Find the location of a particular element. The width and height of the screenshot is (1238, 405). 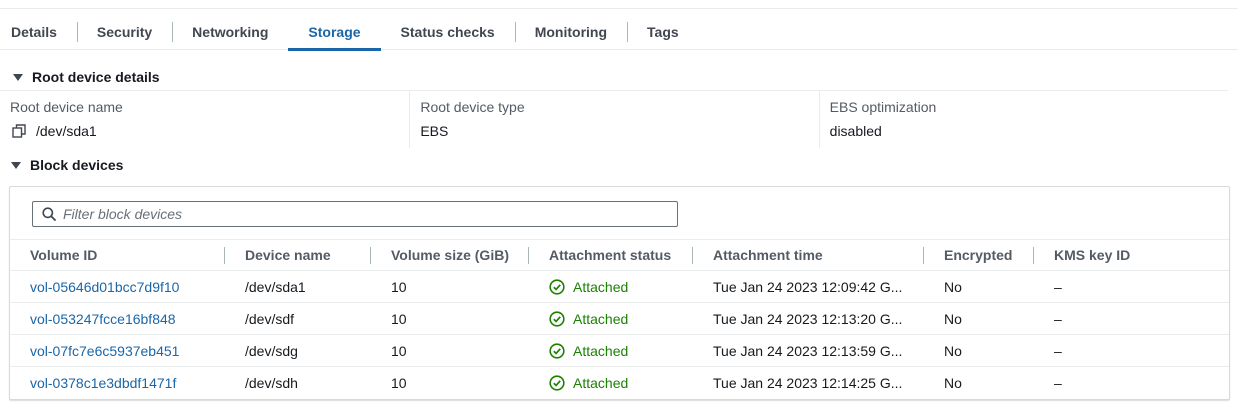

device-name-cell: /dev/sdh is located at coordinates (271, 383).